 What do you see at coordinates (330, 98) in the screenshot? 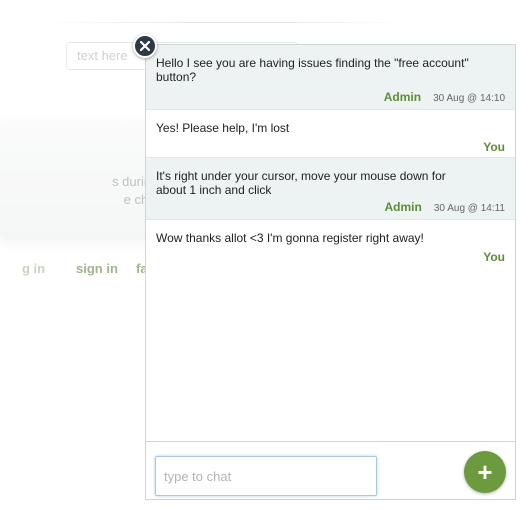
I see `message-meta: Admin 30 Aug @ 14:10` at bounding box center [330, 98].